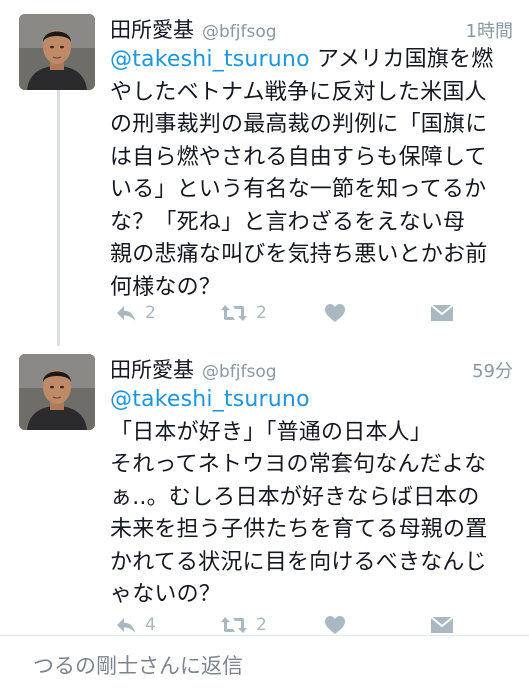 The height and width of the screenshot is (700, 529). I want to click on reply-button: 4, so click(135, 625).